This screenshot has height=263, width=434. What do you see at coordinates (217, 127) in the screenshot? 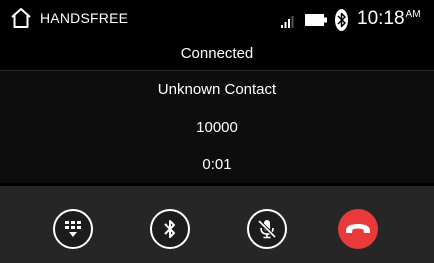
I see `phone-number: 10000` at bounding box center [217, 127].